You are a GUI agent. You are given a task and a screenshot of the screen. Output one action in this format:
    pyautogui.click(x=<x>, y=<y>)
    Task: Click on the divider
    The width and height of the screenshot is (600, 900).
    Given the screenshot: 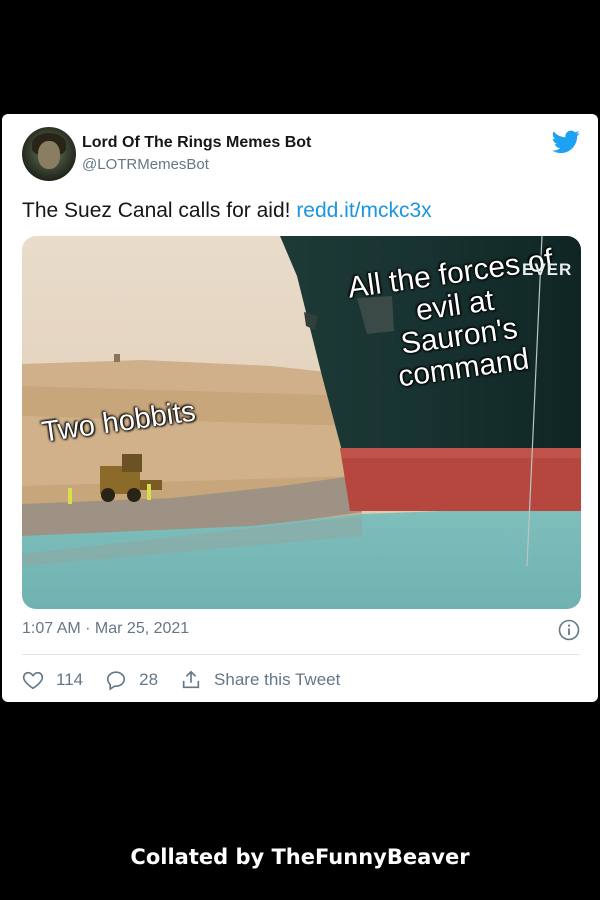 What is the action you would take?
    pyautogui.click(x=301, y=654)
    